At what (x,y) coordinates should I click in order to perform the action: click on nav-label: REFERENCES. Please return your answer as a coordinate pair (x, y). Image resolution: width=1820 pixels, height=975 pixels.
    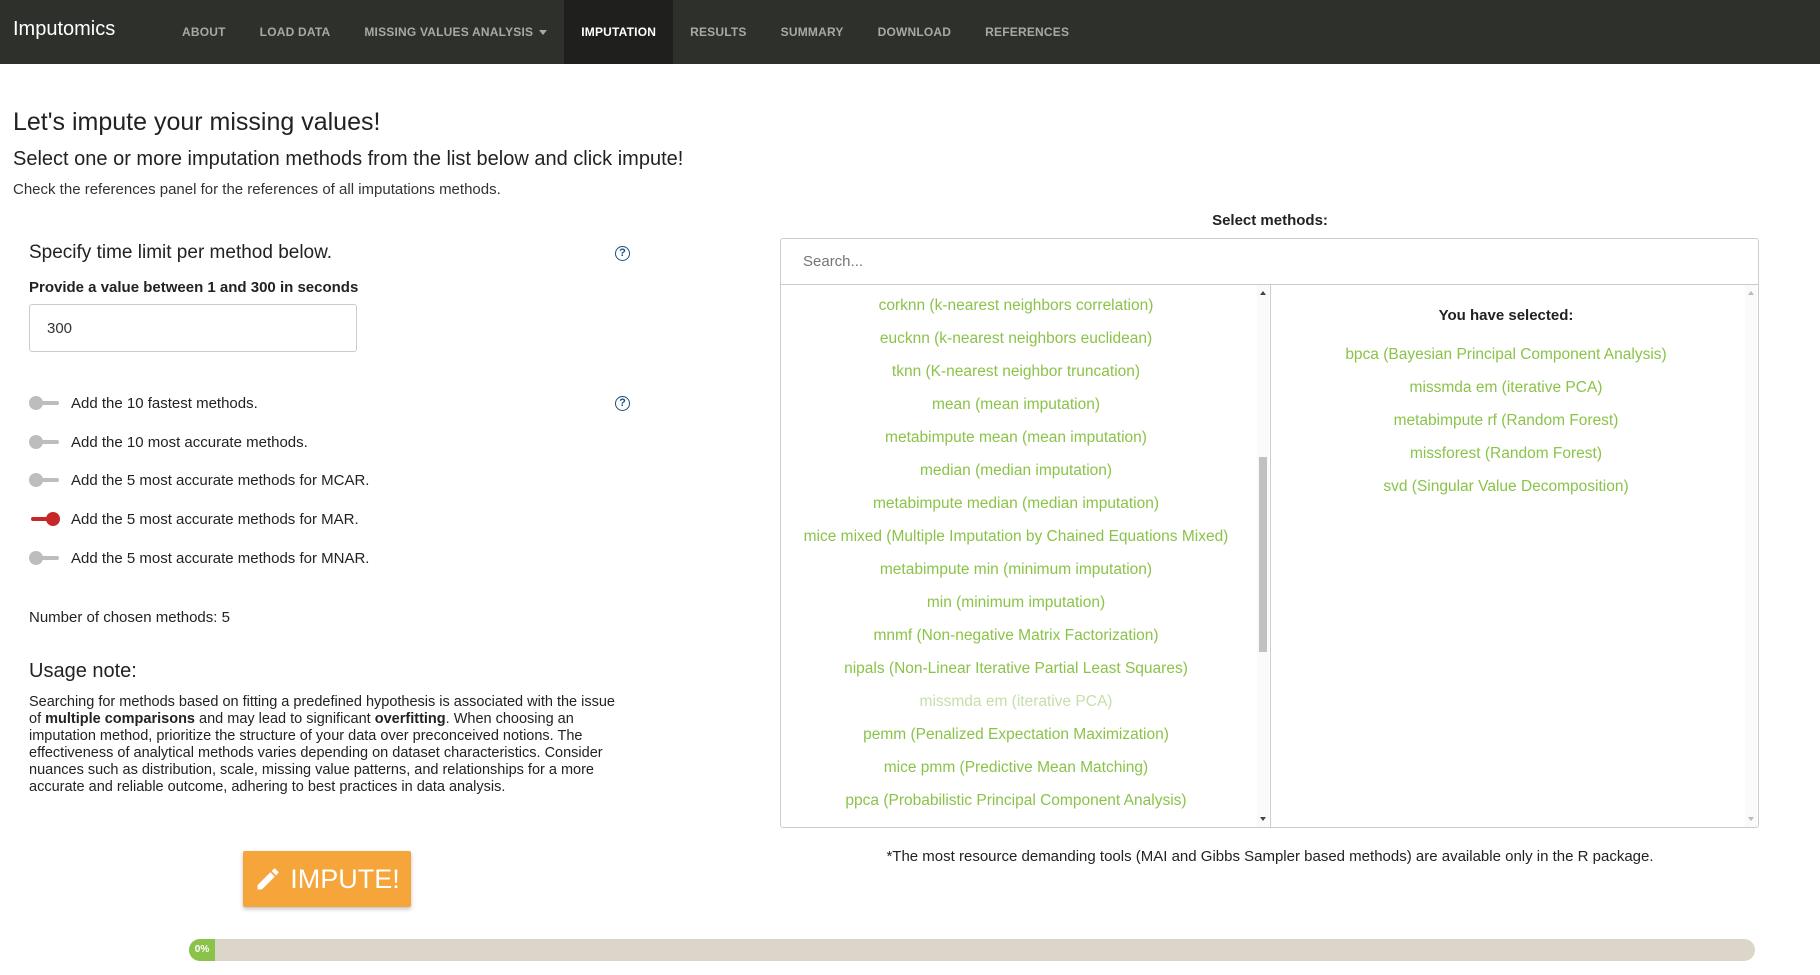
    Looking at the image, I should click on (1027, 32).